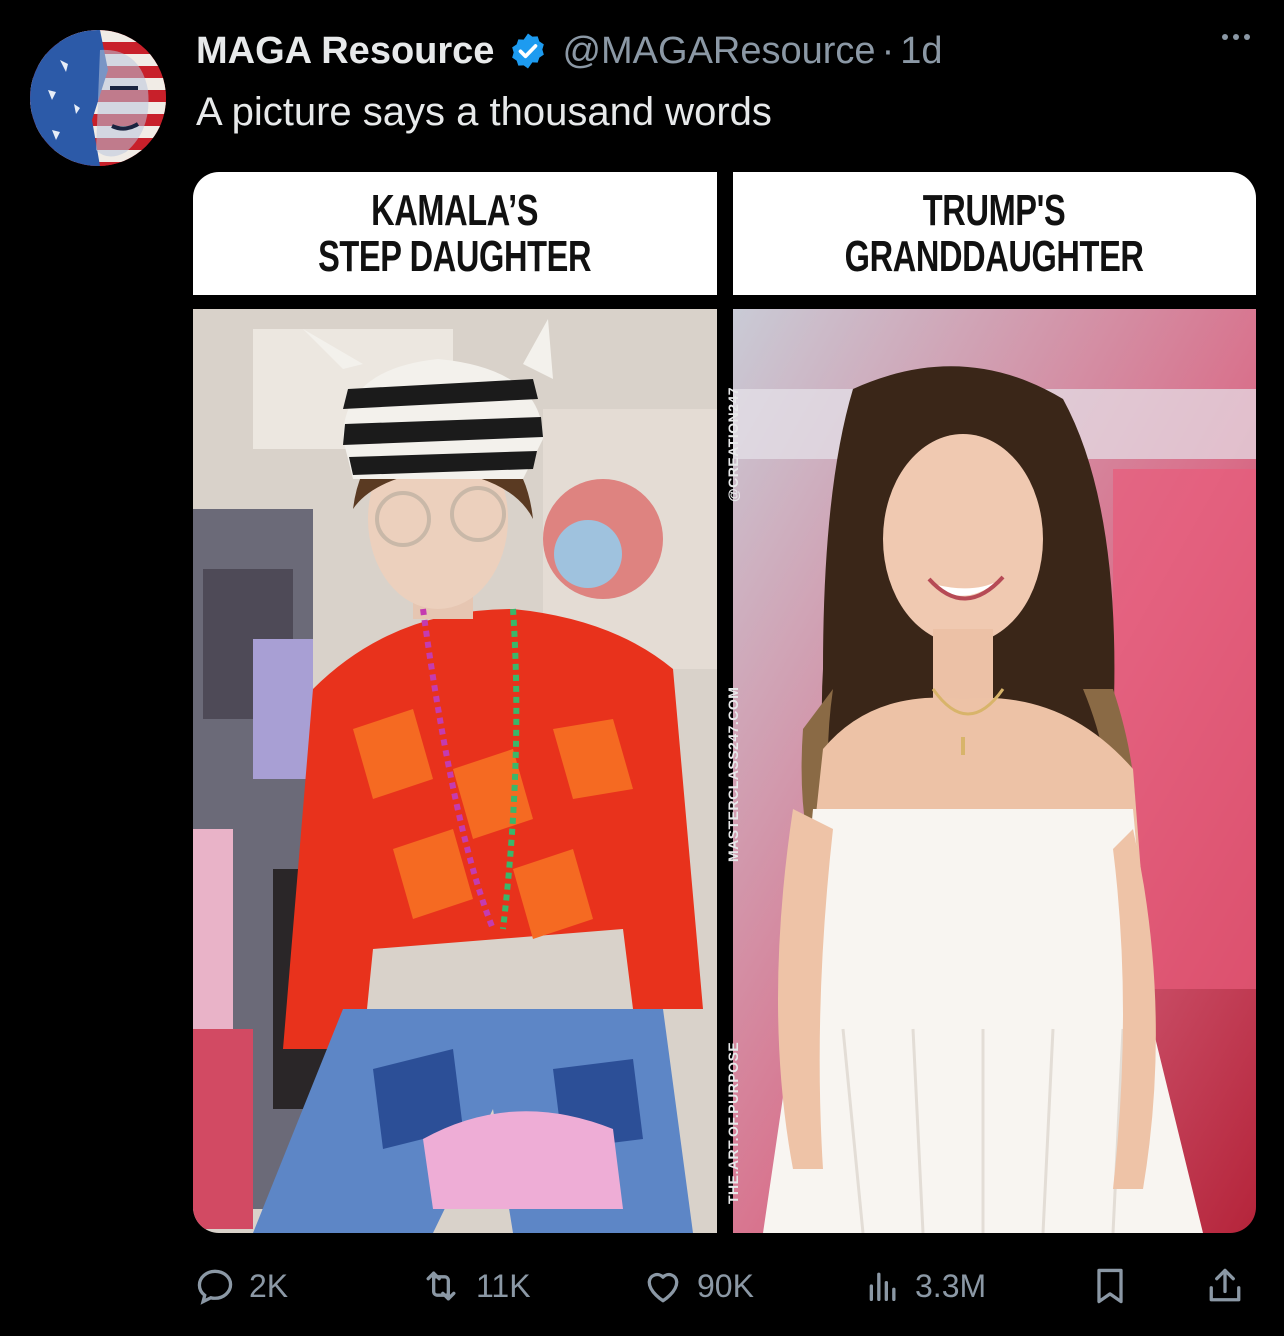  I want to click on reply-count: 2K, so click(269, 1285).